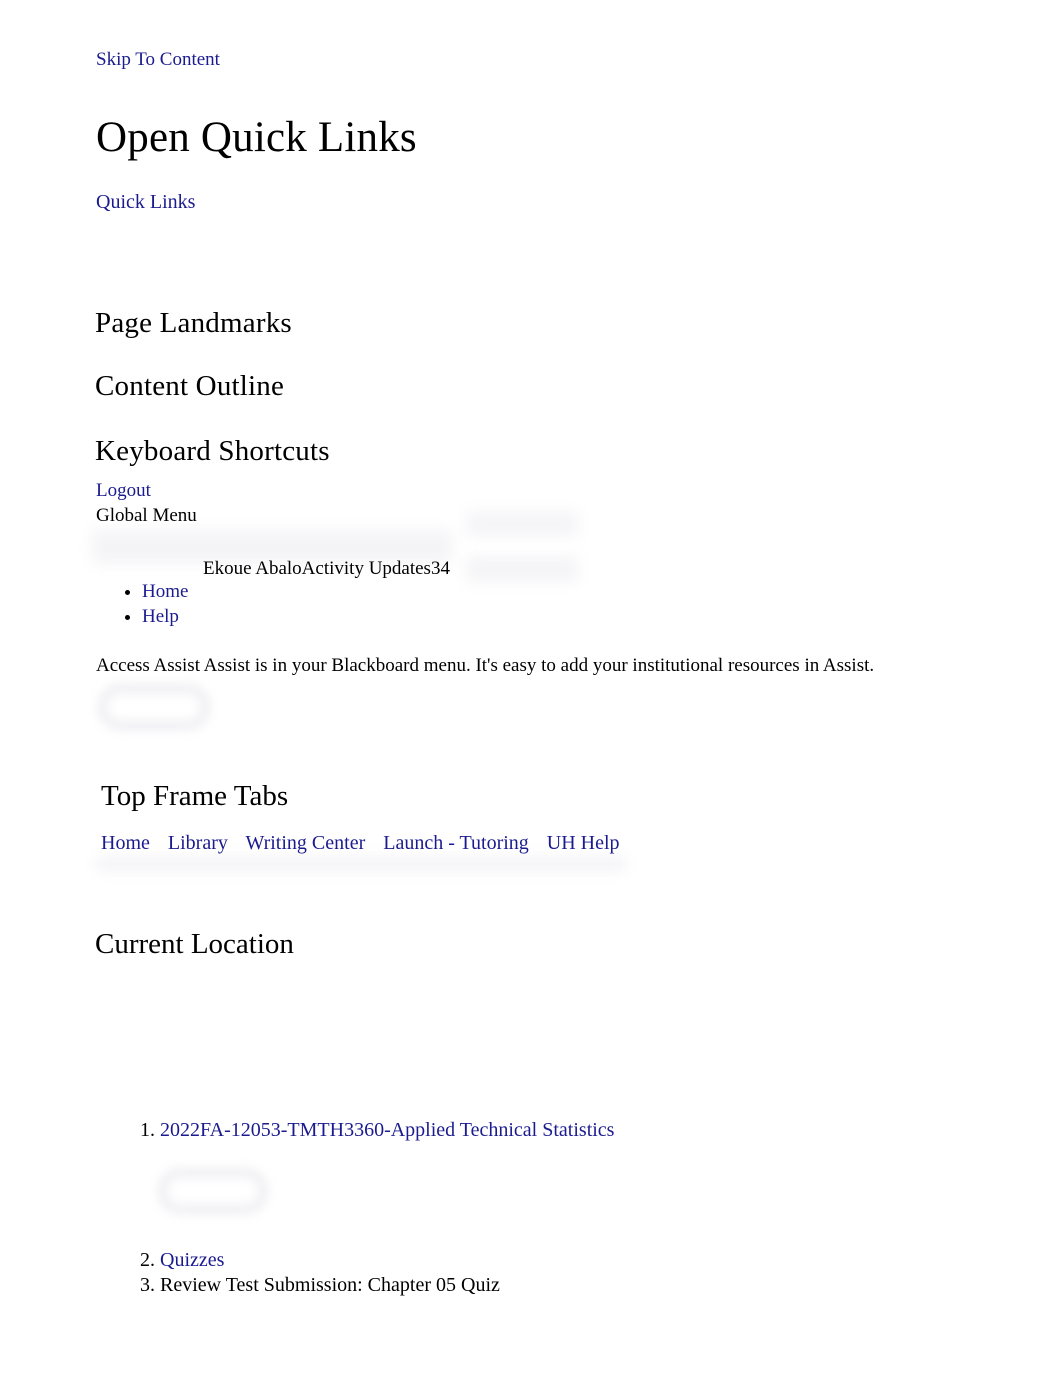  What do you see at coordinates (154, 707) in the screenshot?
I see `ghost-button-placeholder` at bounding box center [154, 707].